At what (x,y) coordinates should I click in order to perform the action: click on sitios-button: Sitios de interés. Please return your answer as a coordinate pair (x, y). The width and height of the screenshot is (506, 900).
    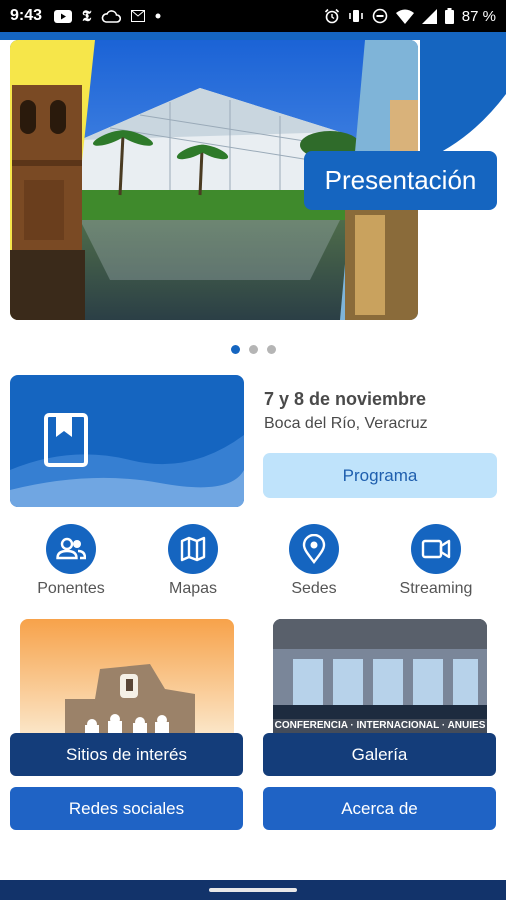
    Looking at the image, I should click on (126, 754).